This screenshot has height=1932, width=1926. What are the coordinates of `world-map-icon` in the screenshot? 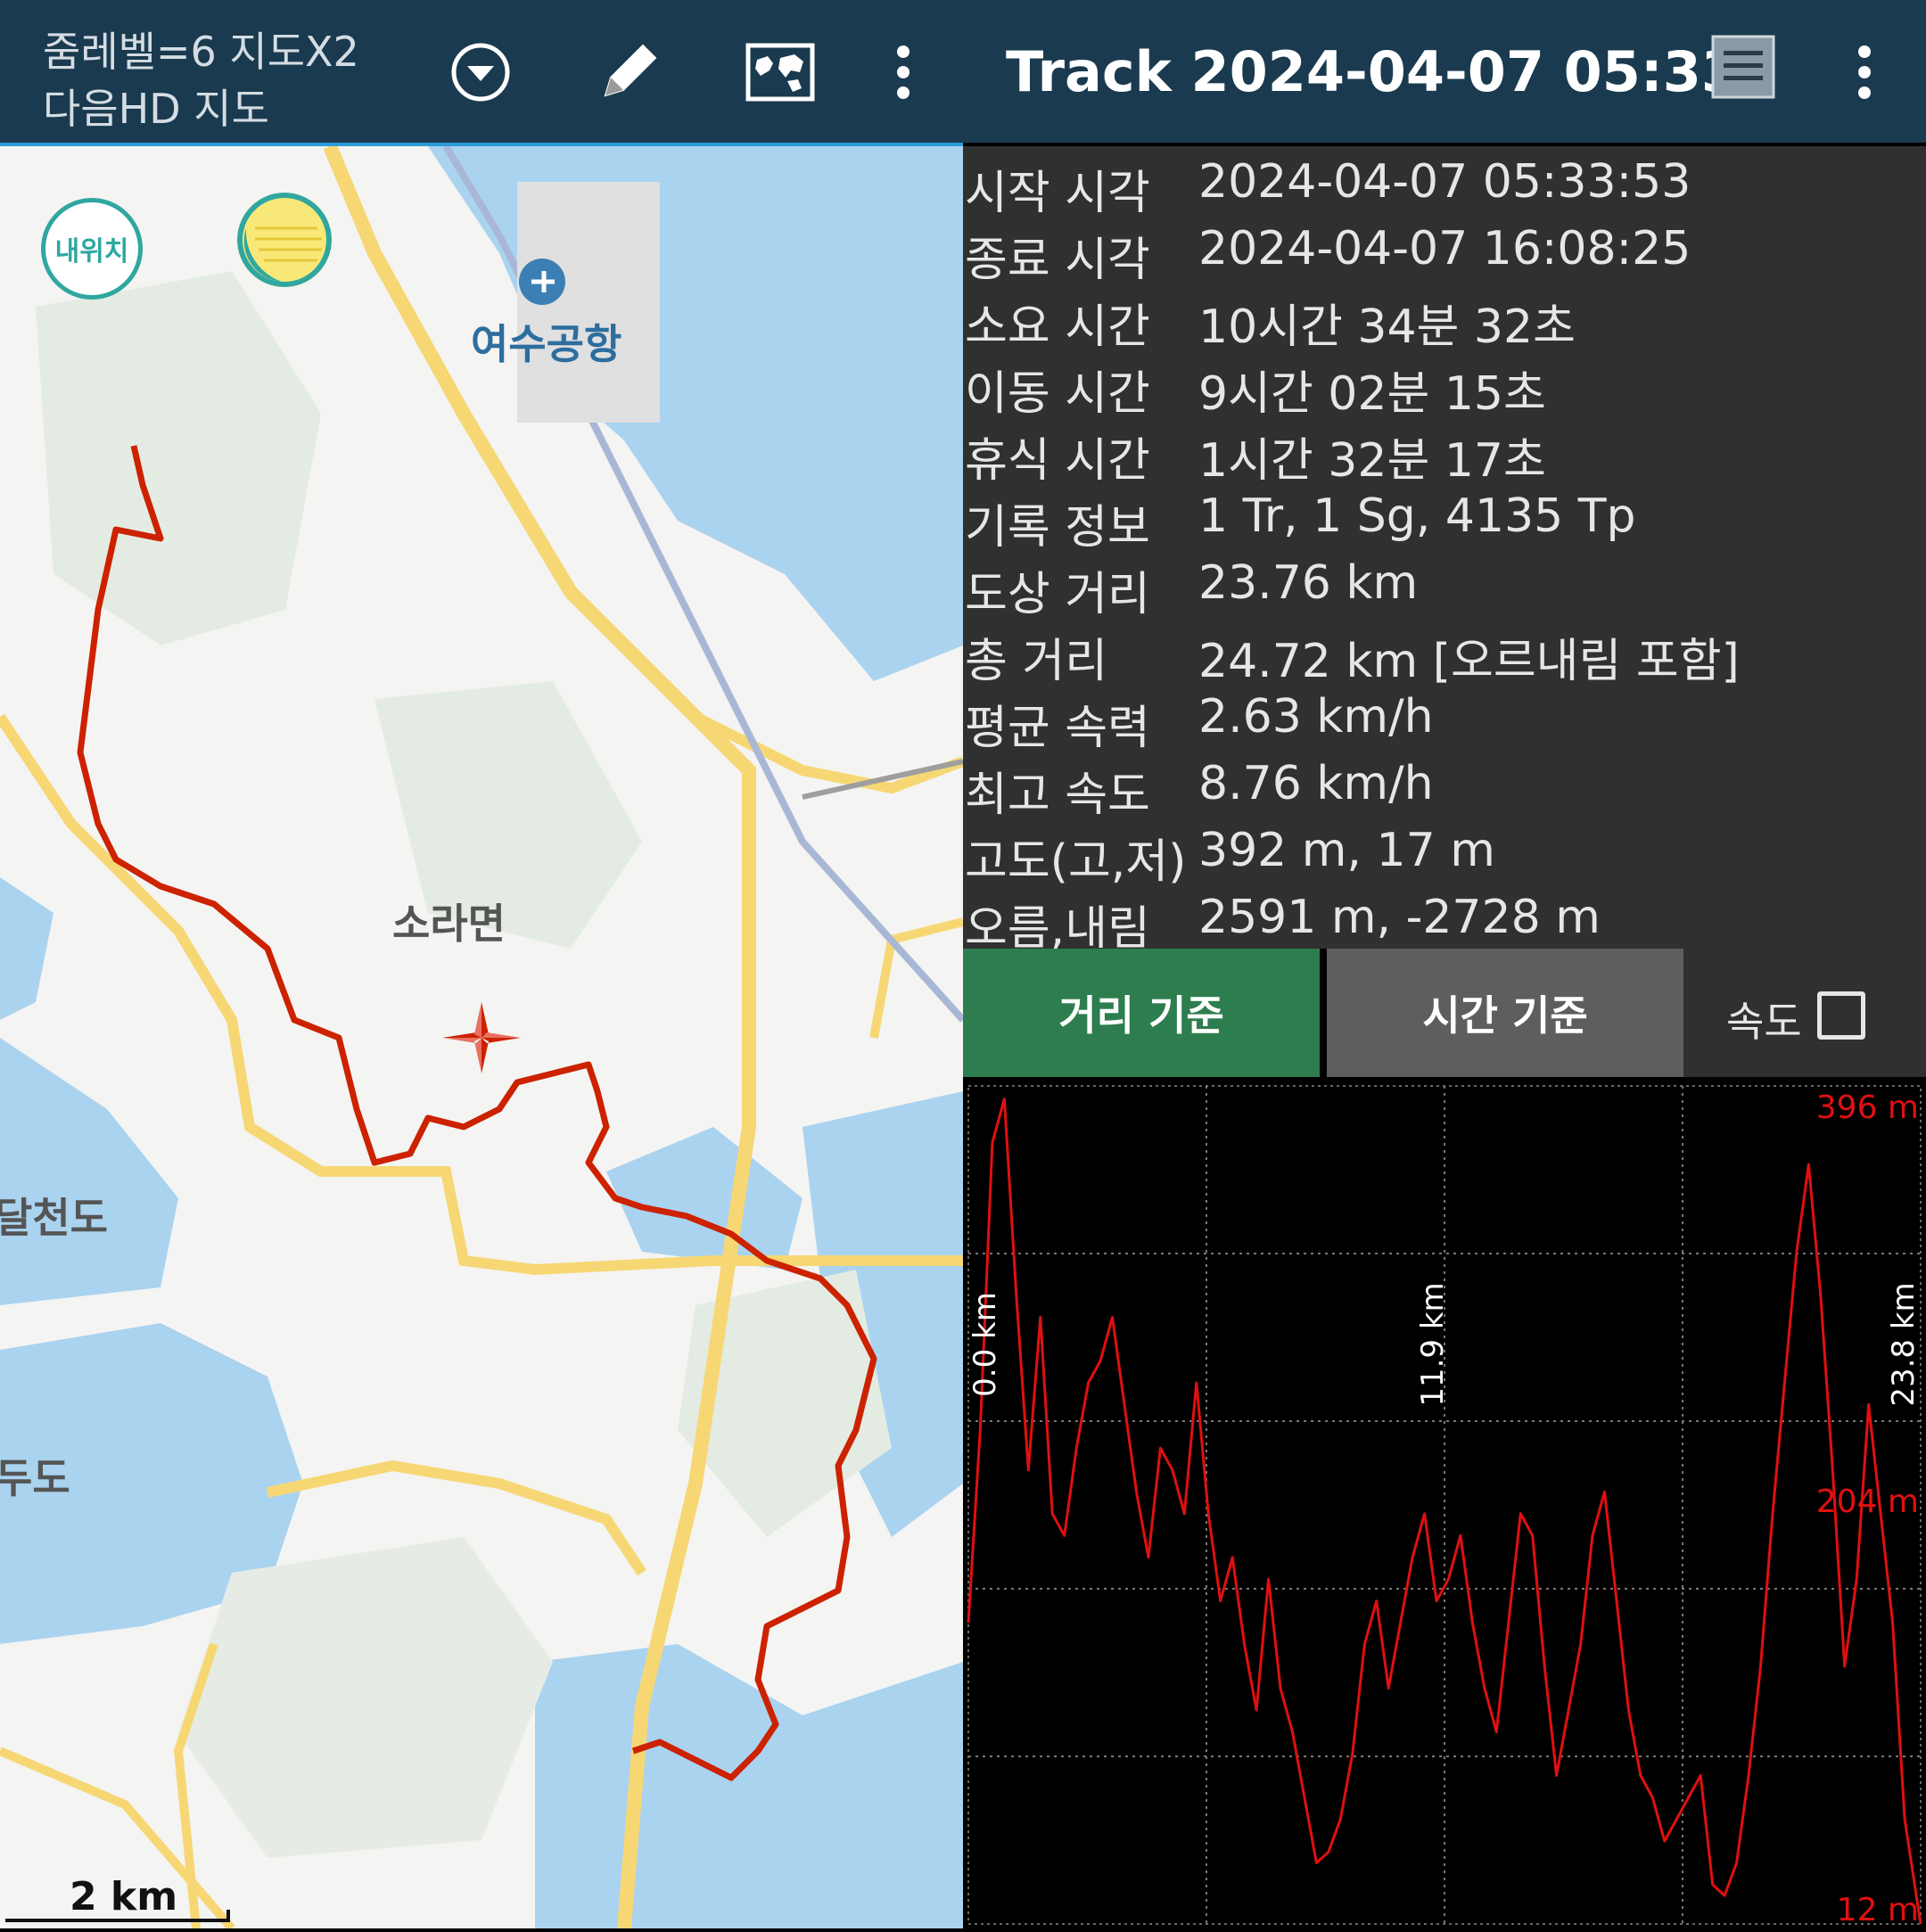 It's located at (780, 72).